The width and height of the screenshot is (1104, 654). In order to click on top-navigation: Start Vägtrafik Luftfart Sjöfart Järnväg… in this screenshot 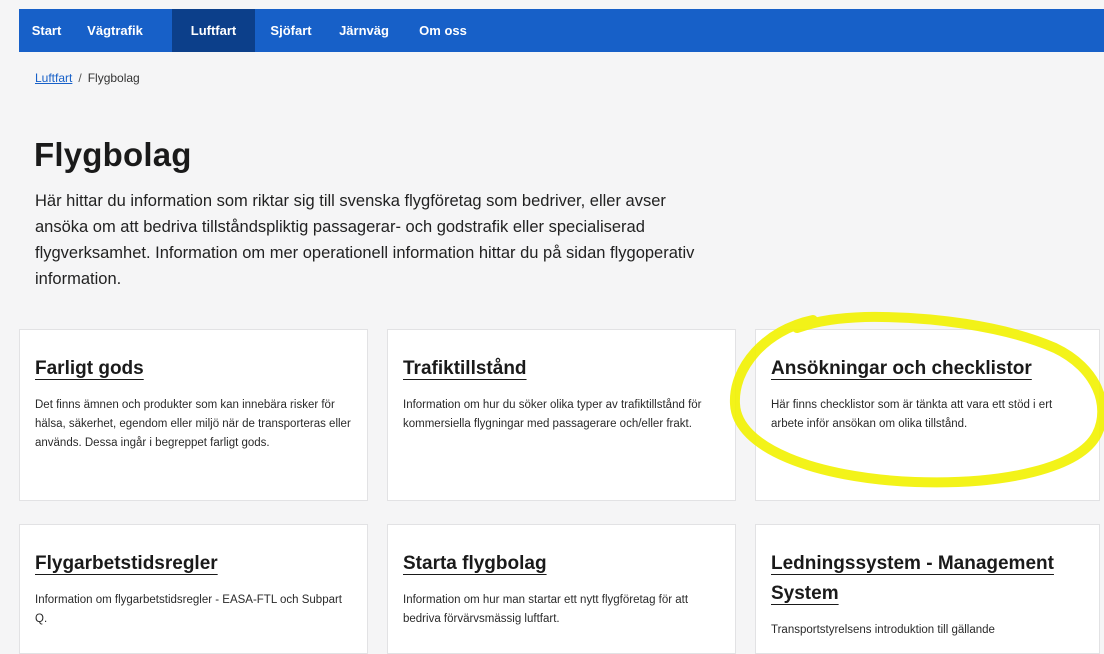, I will do `click(561, 30)`.